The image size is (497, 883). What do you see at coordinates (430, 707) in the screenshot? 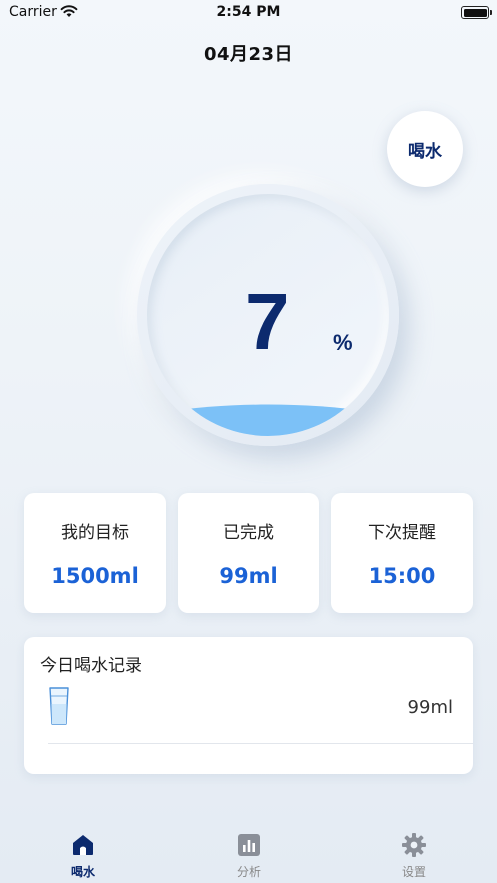
I see `record-amount: 99ml` at bounding box center [430, 707].